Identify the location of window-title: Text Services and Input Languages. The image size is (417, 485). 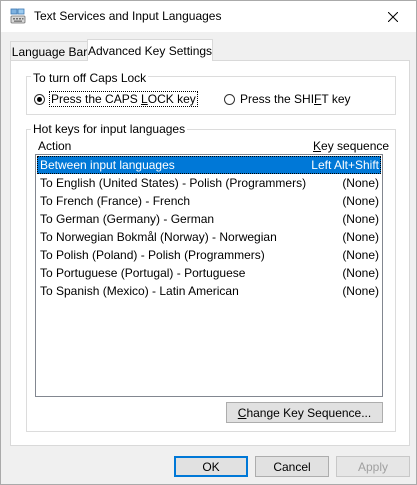
(128, 16).